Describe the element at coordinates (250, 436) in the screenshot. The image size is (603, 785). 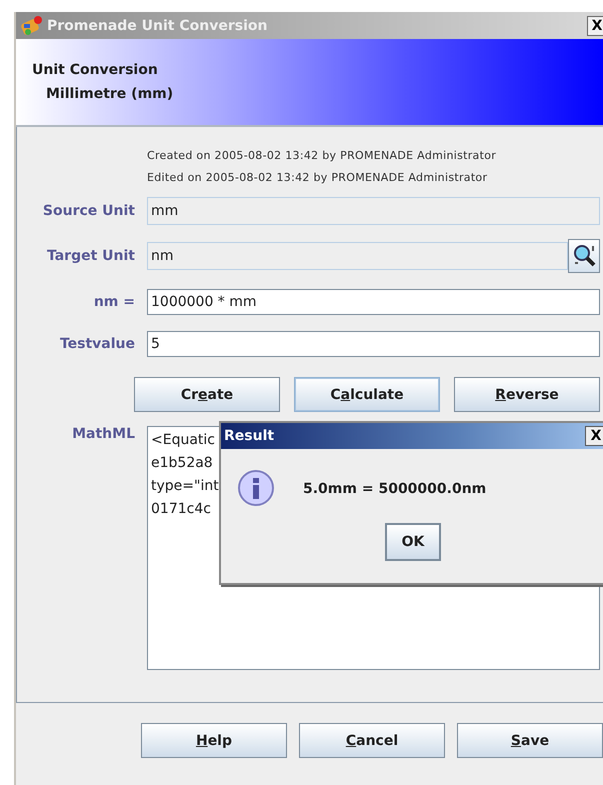
I see `dialog-title: Result` at that location.